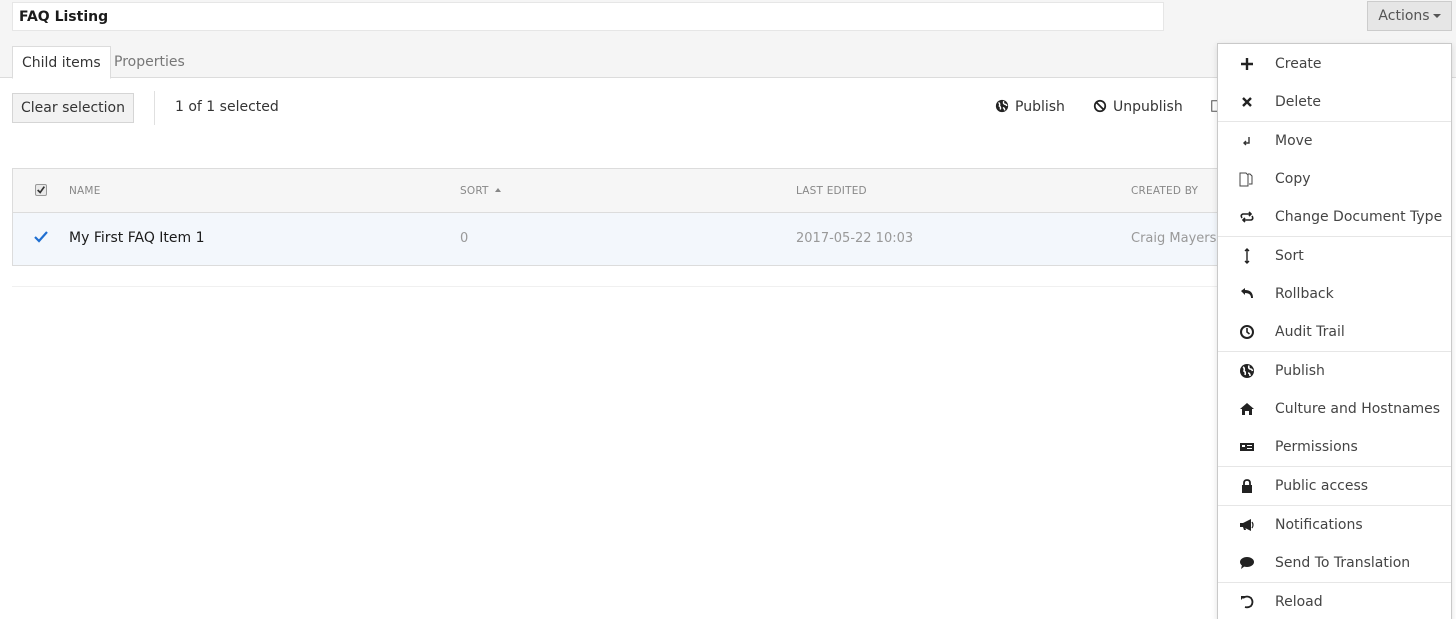 This screenshot has height=619, width=1456. Describe the element at coordinates (1436, 16) in the screenshot. I see `caret-down-icon` at that location.